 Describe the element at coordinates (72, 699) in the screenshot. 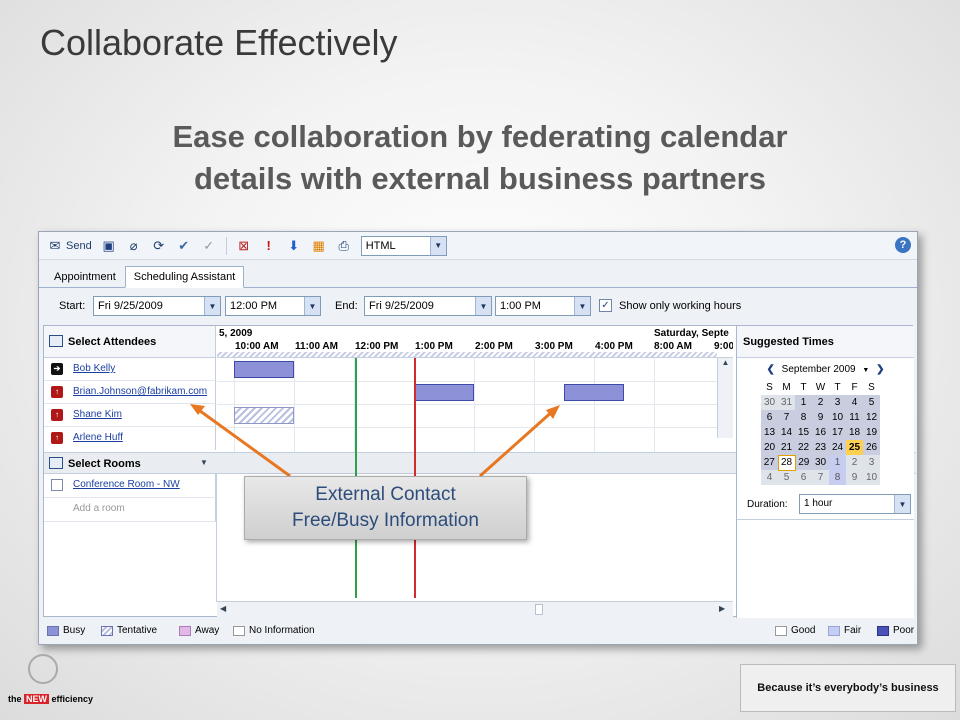

I see `logo-word: efficiency` at that location.